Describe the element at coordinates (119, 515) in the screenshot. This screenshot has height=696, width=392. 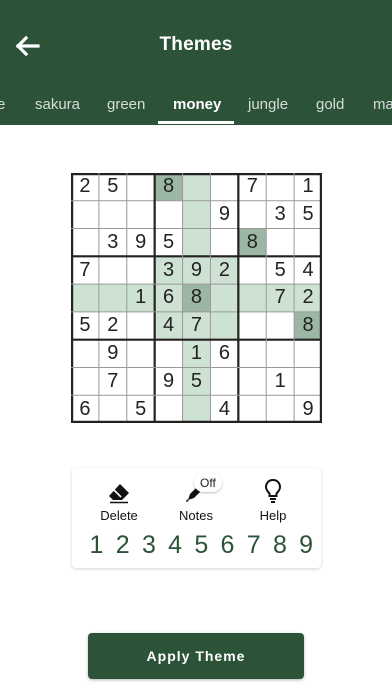
I see `delete-label: Delete` at that location.